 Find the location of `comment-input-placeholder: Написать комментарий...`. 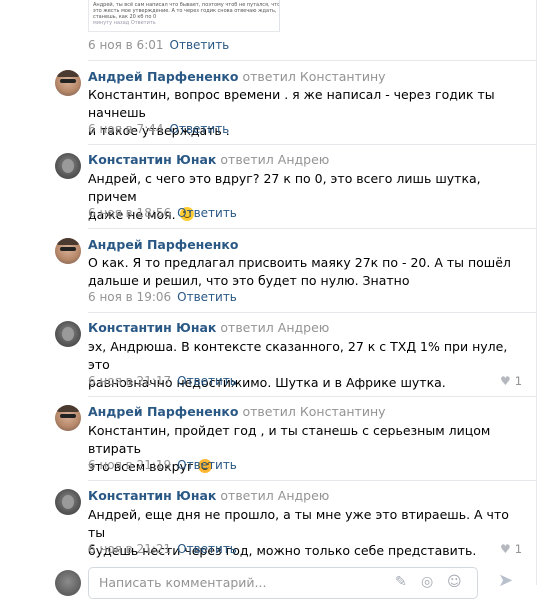

comment-input-placeholder: Написать комментарий... is located at coordinates (183, 582).